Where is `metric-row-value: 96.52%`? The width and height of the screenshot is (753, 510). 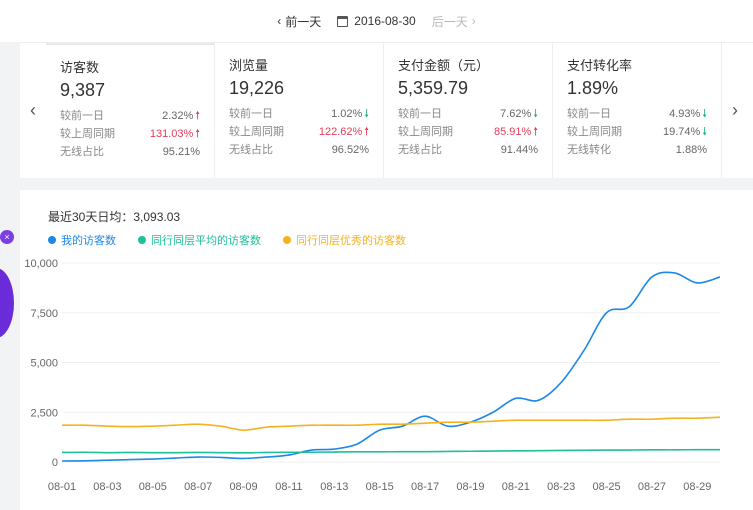 metric-row-value: 96.52% is located at coordinates (350, 150).